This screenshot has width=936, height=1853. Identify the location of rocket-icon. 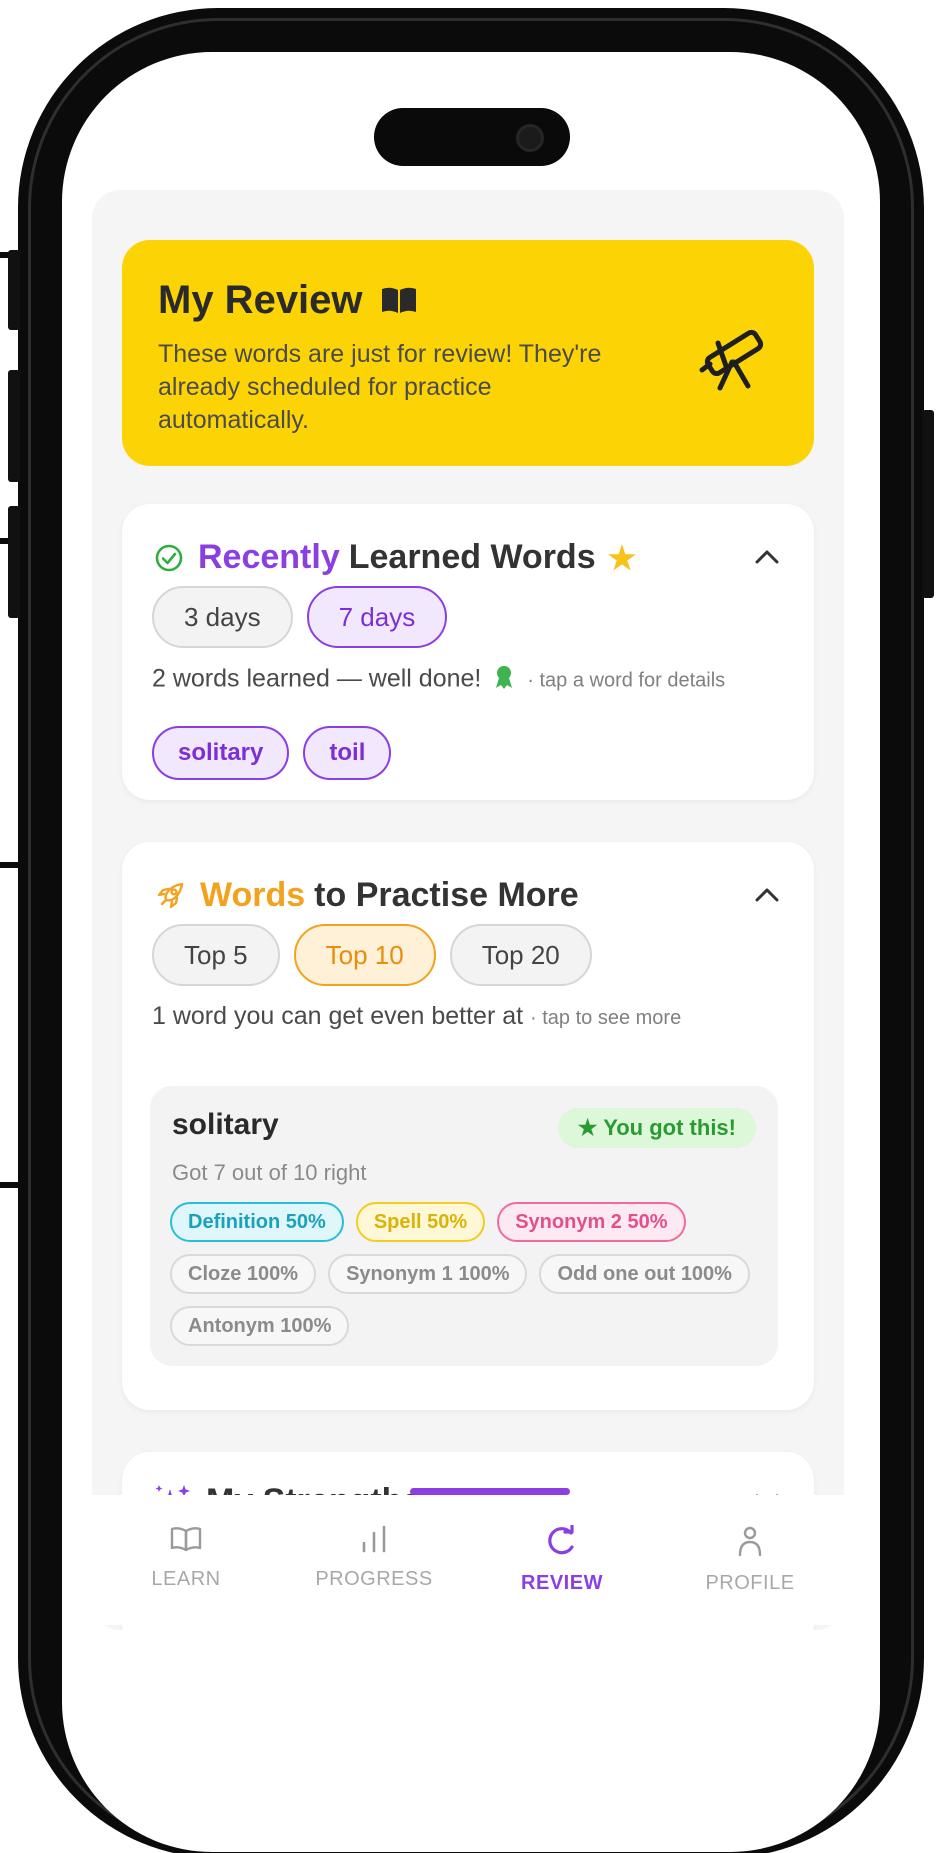
(170, 896).